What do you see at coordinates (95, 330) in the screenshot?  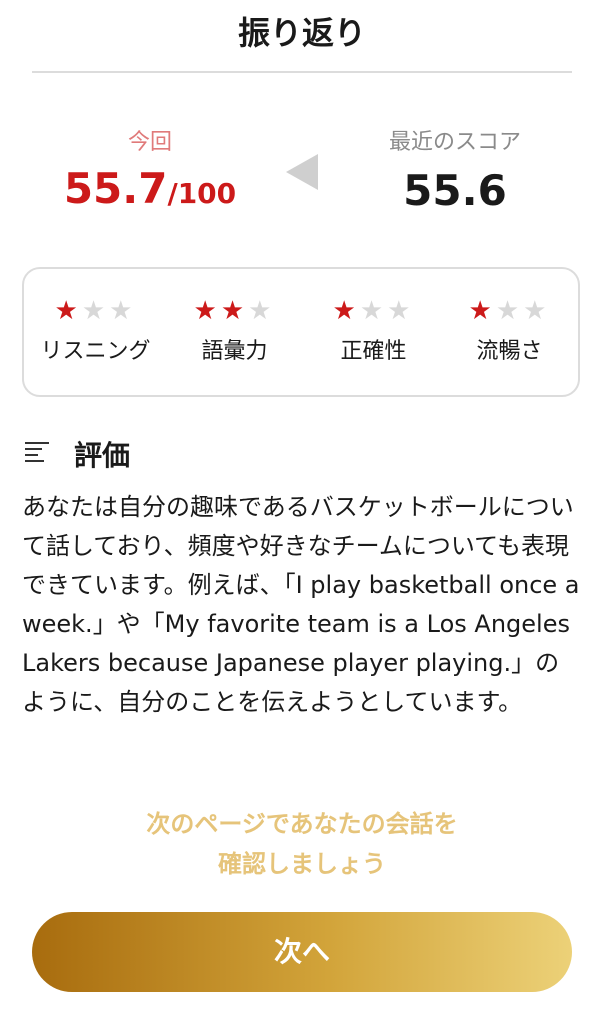 I see `skill-listening: ★★★ リスニング` at bounding box center [95, 330].